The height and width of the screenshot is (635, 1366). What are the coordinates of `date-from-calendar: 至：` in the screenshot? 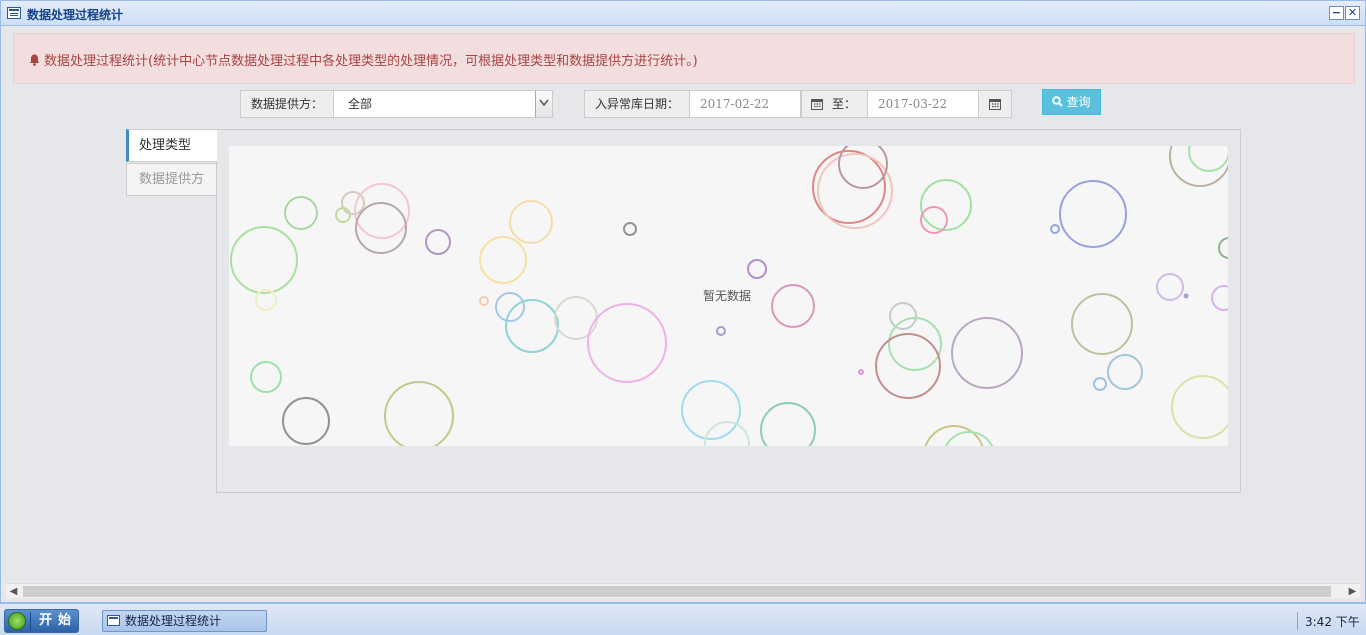 It's located at (834, 104).